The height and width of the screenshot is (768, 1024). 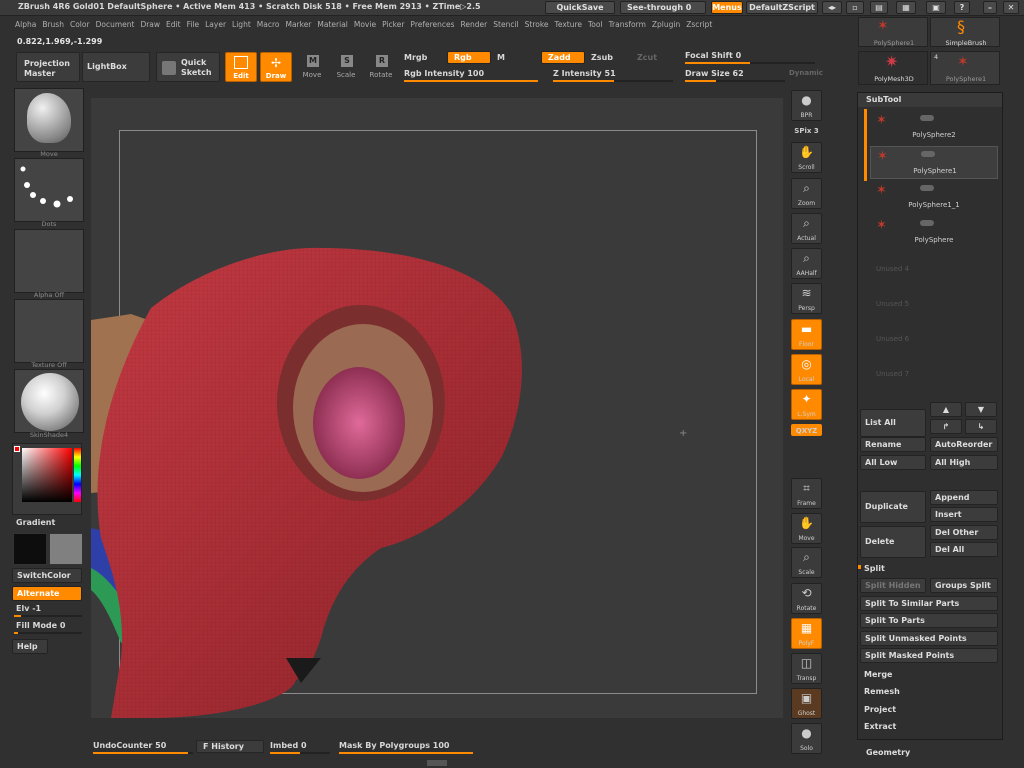 I want to click on groups-split-button: Groups Split, so click(x=964, y=585).